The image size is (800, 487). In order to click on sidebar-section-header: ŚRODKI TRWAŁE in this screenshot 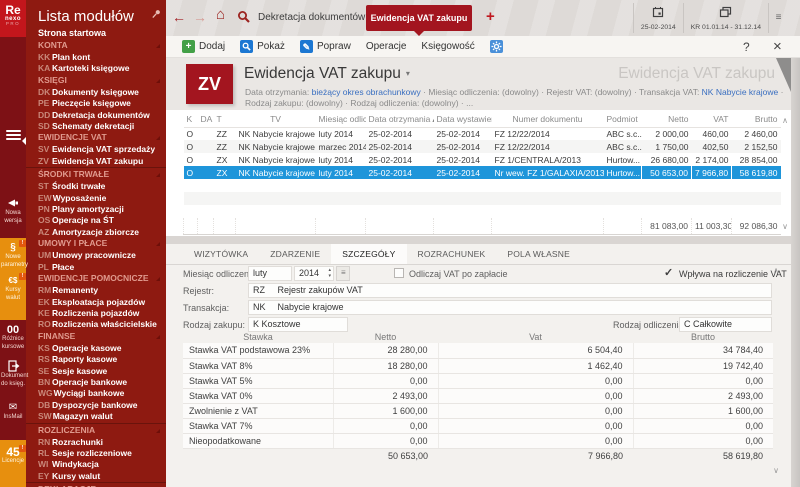, I will do `click(96, 174)`.